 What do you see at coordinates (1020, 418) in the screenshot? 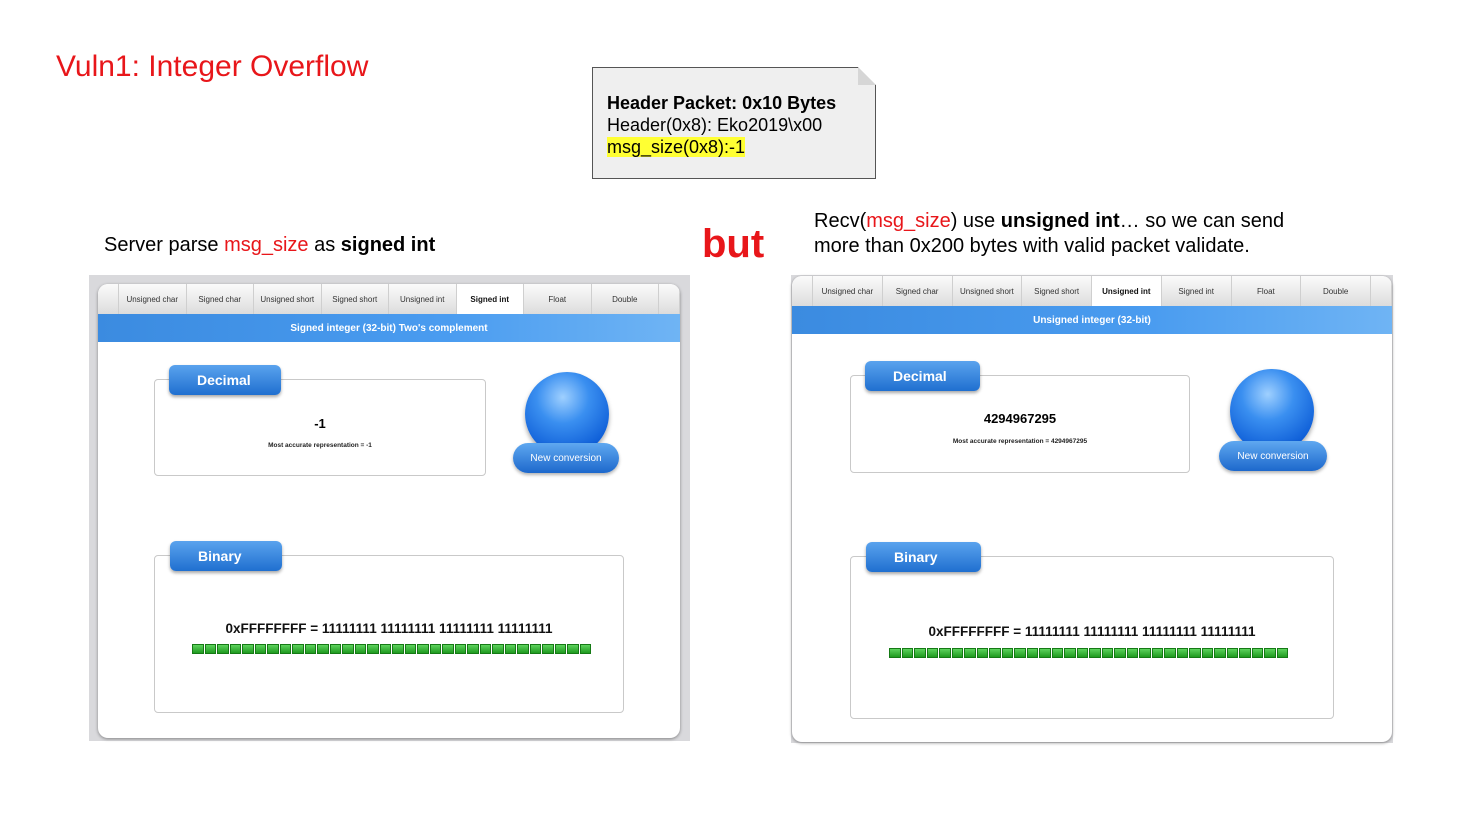
I see `decimal-value: 4294967295` at bounding box center [1020, 418].